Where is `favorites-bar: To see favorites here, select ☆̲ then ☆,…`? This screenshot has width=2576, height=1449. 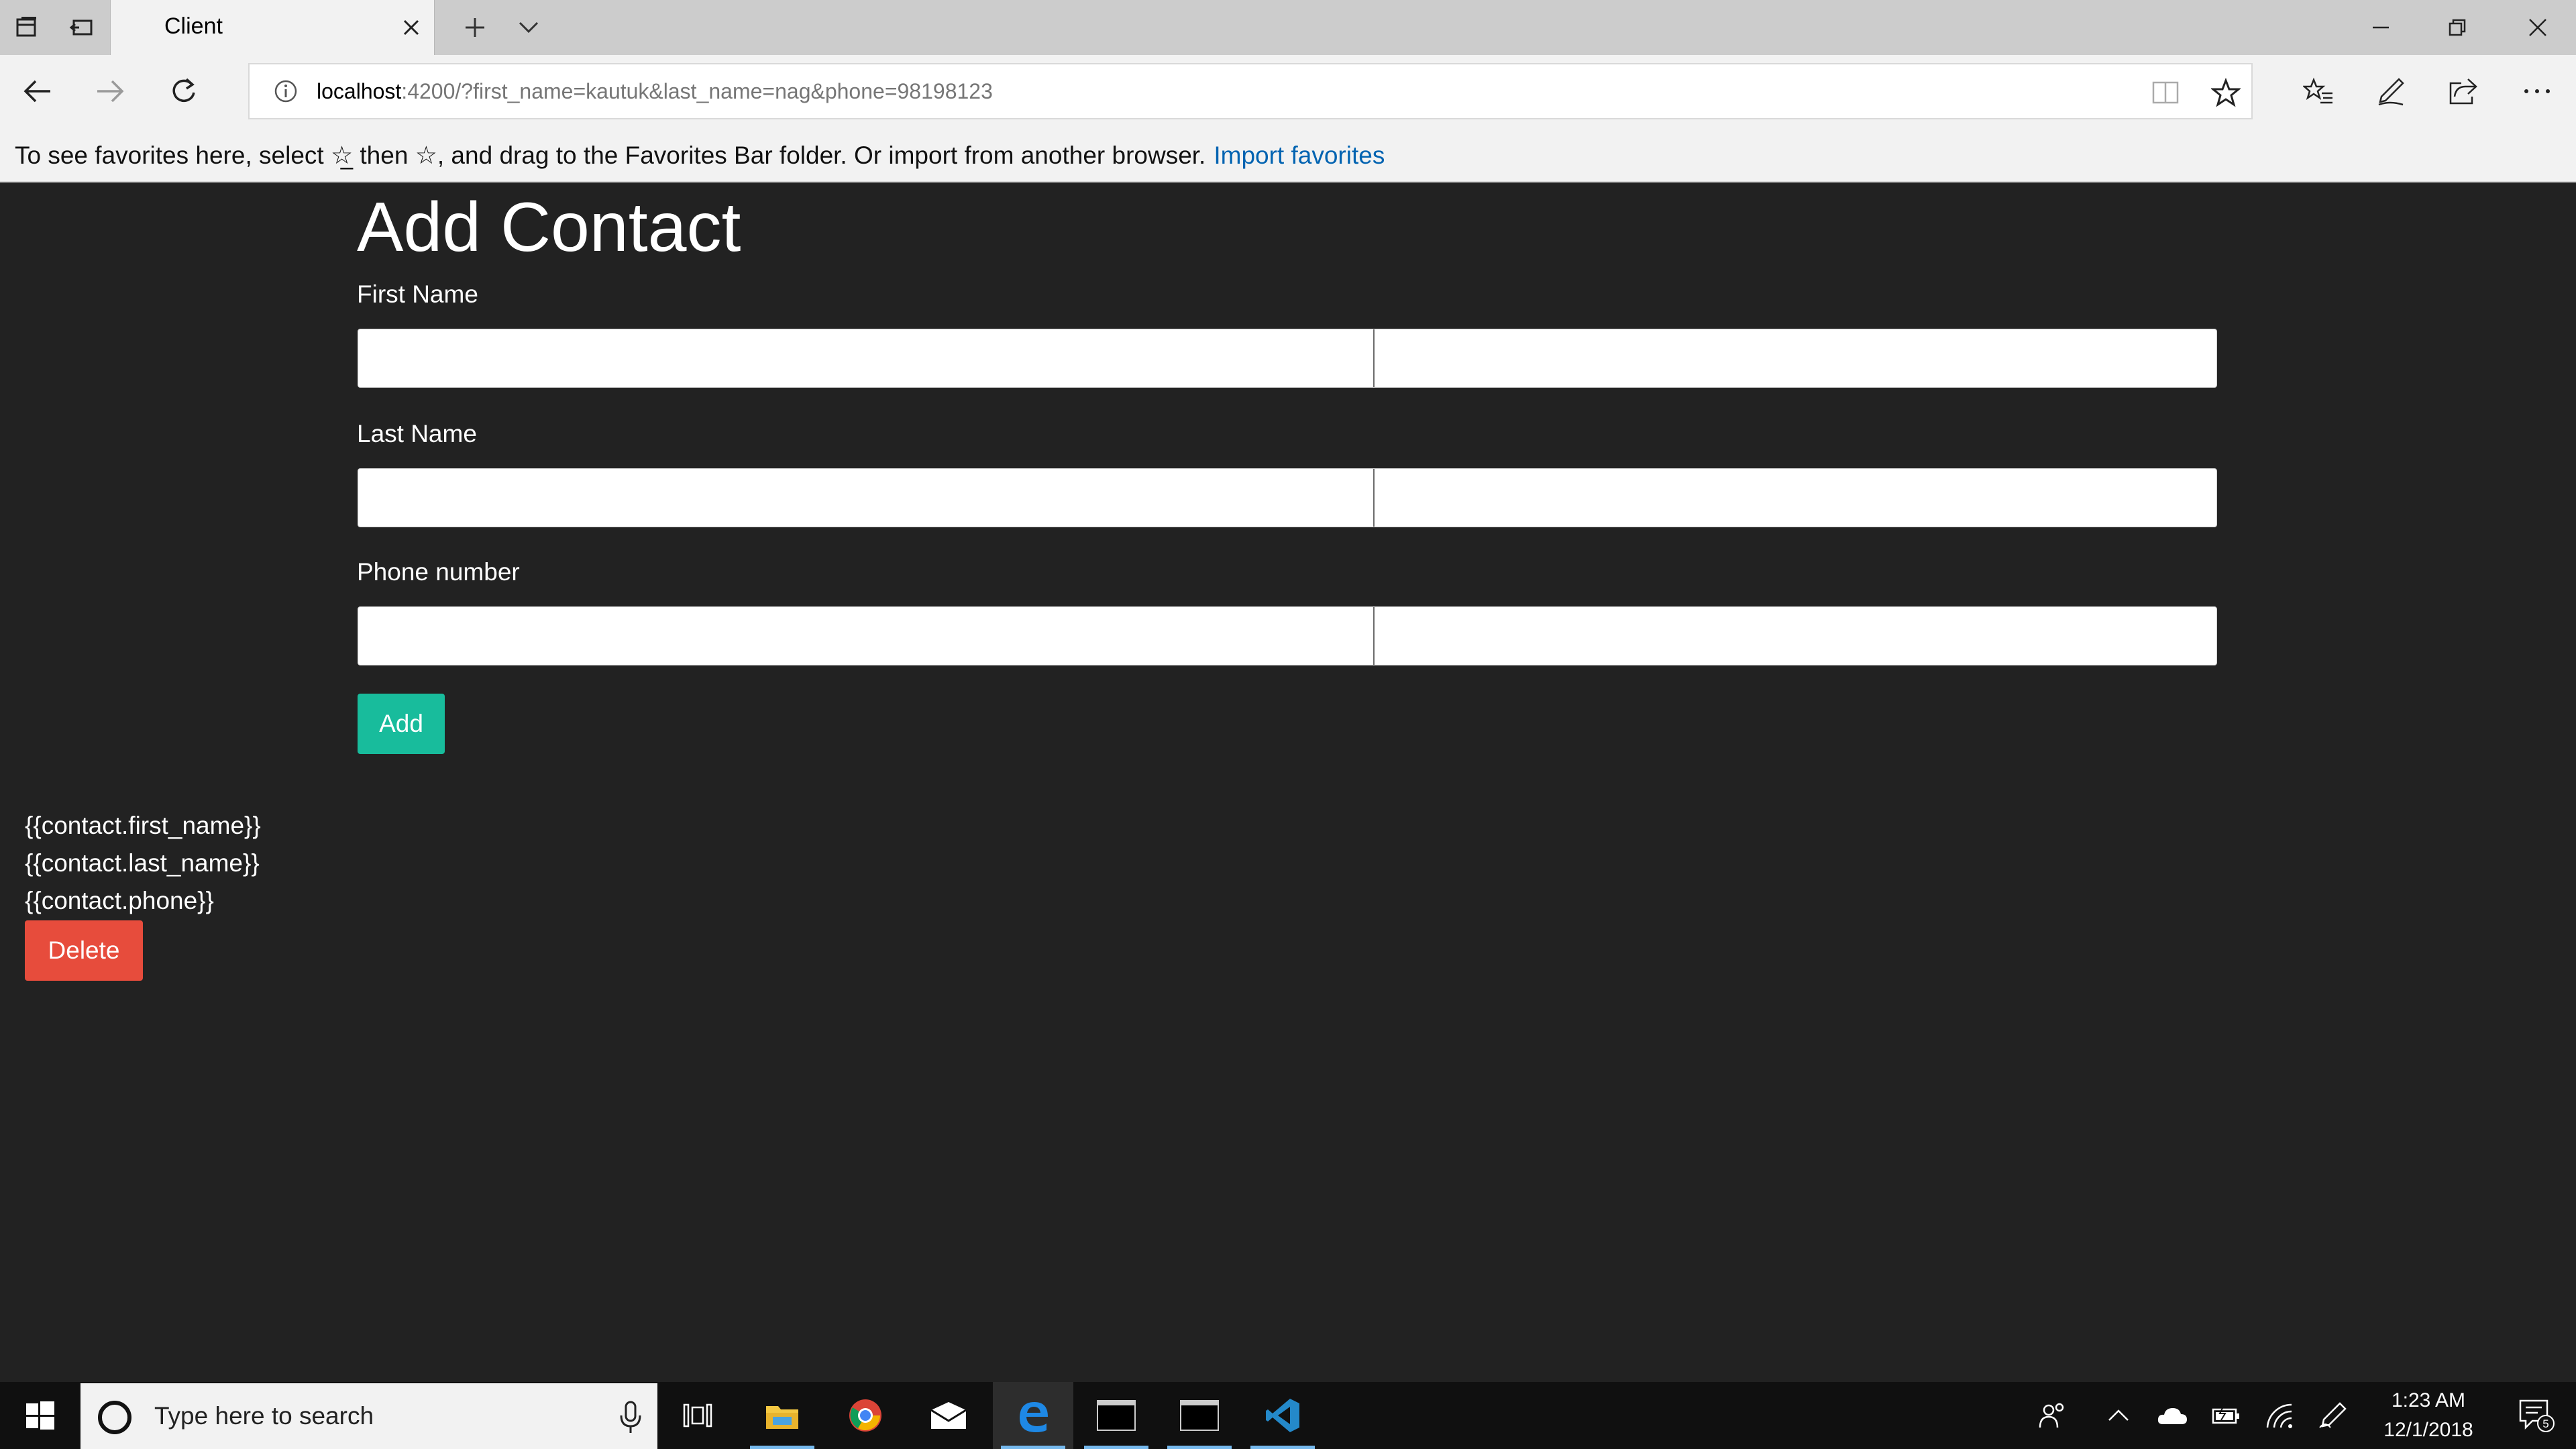 favorites-bar: To see favorites here, select ☆̲ then ☆,… is located at coordinates (1288, 154).